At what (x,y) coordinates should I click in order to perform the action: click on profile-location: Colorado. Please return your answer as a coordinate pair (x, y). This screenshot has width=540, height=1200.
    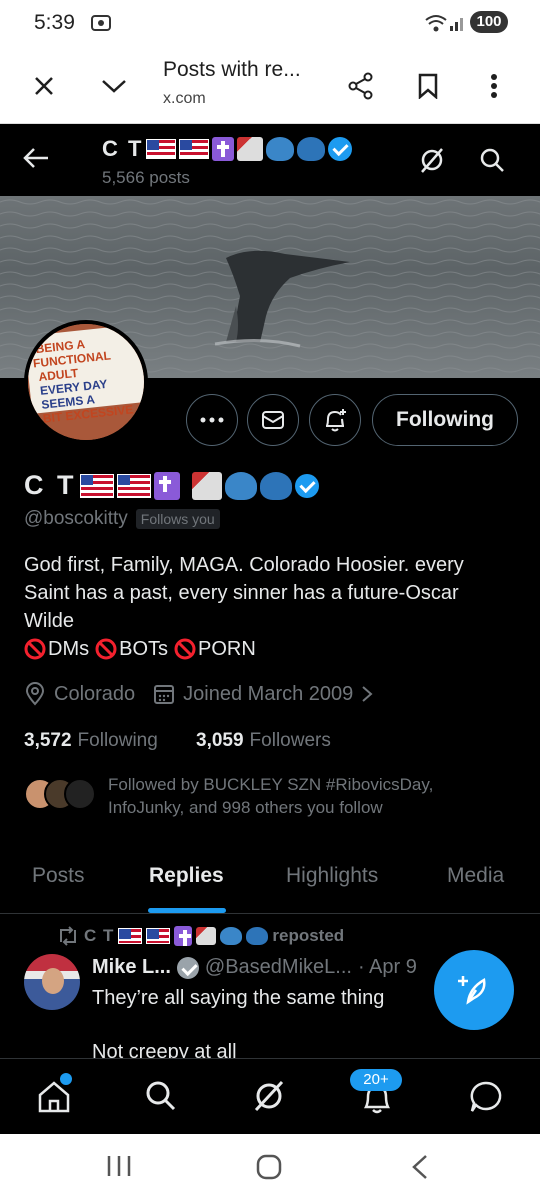
    Looking at the image, I should click on (95, 693).